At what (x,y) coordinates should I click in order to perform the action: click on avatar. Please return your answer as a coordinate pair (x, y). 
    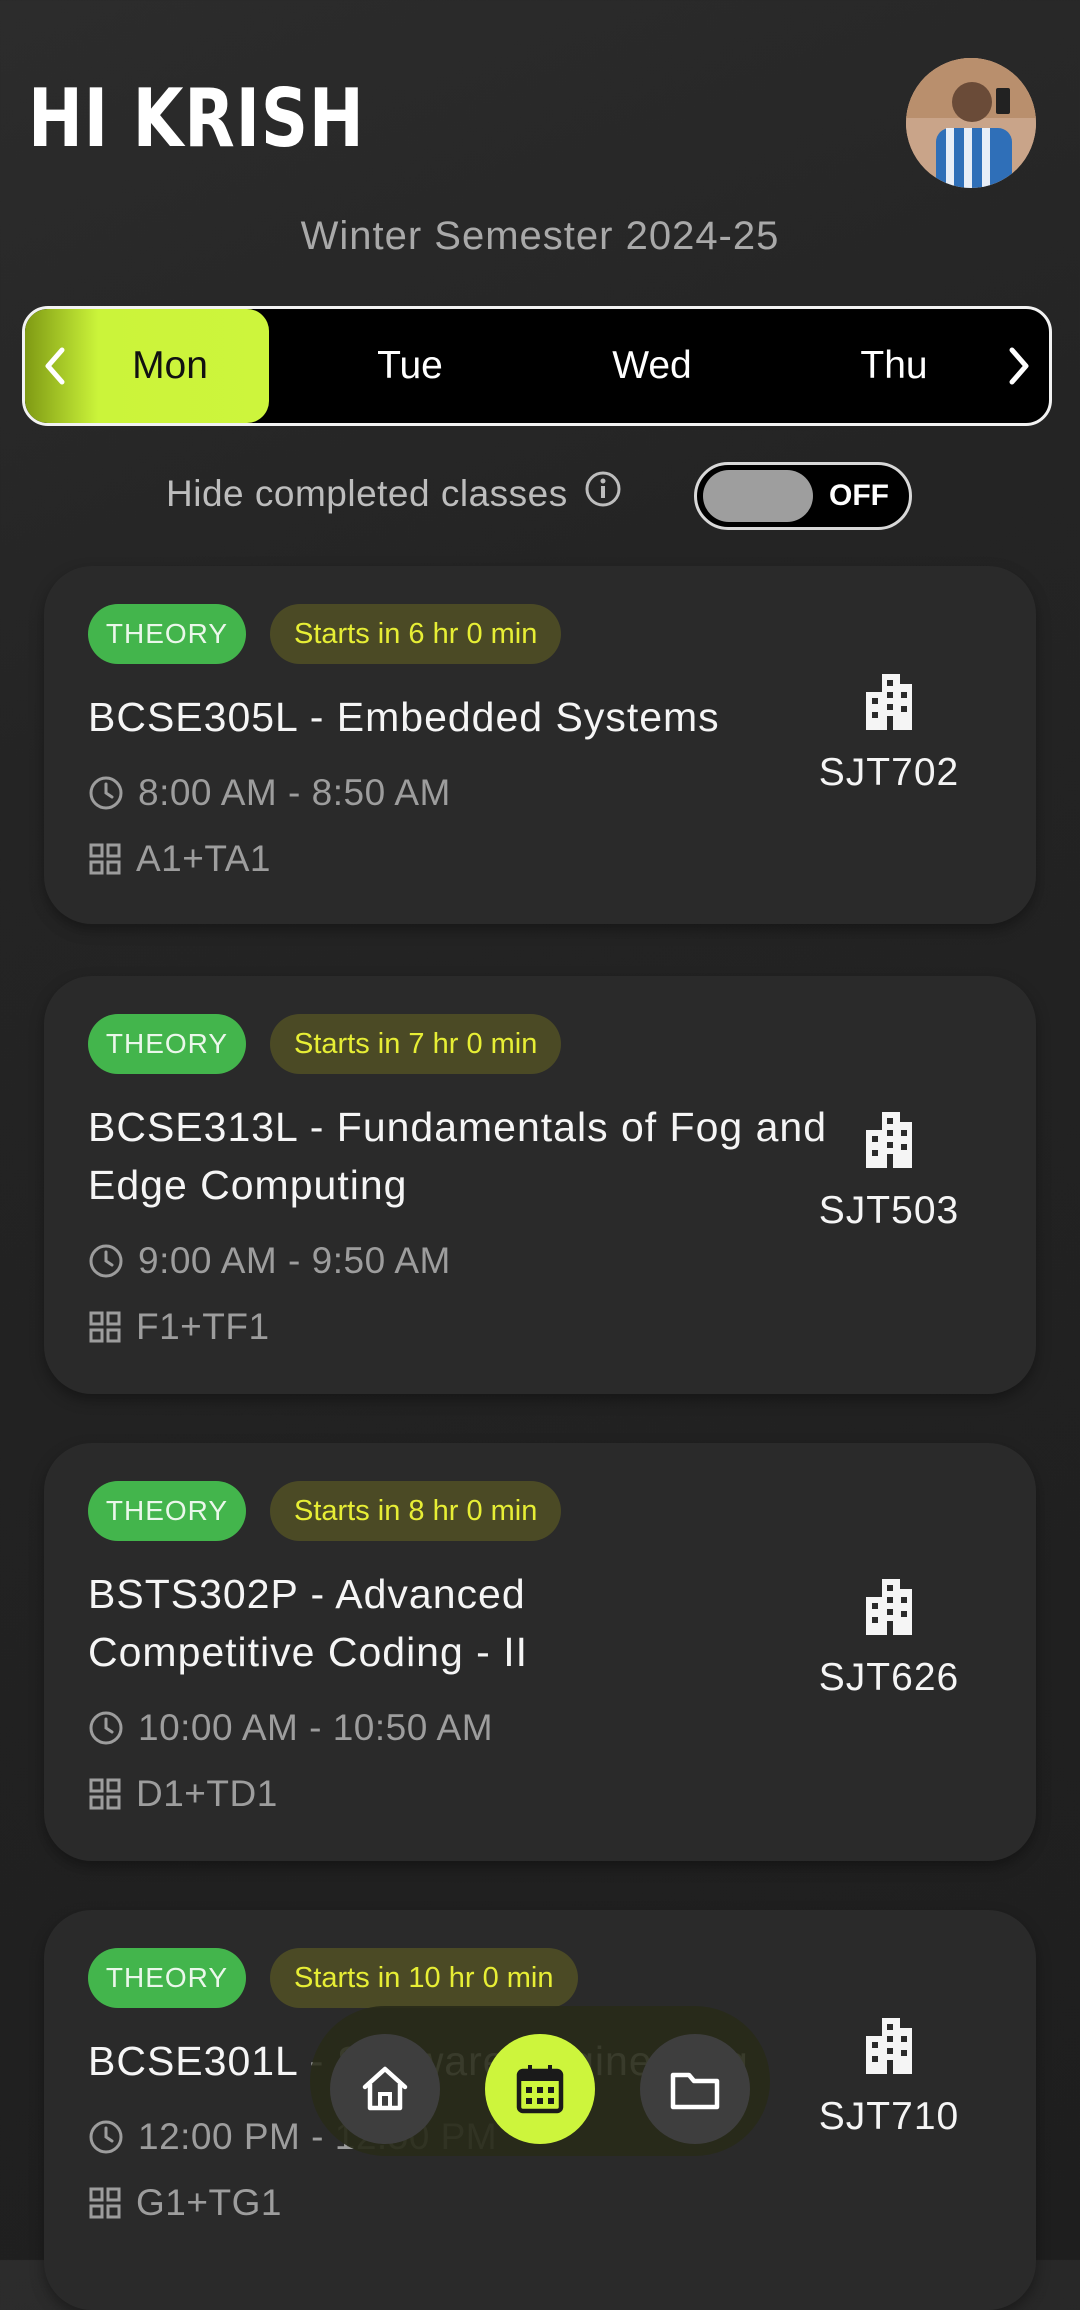
    Looking at the image, I should click on (971, 123).